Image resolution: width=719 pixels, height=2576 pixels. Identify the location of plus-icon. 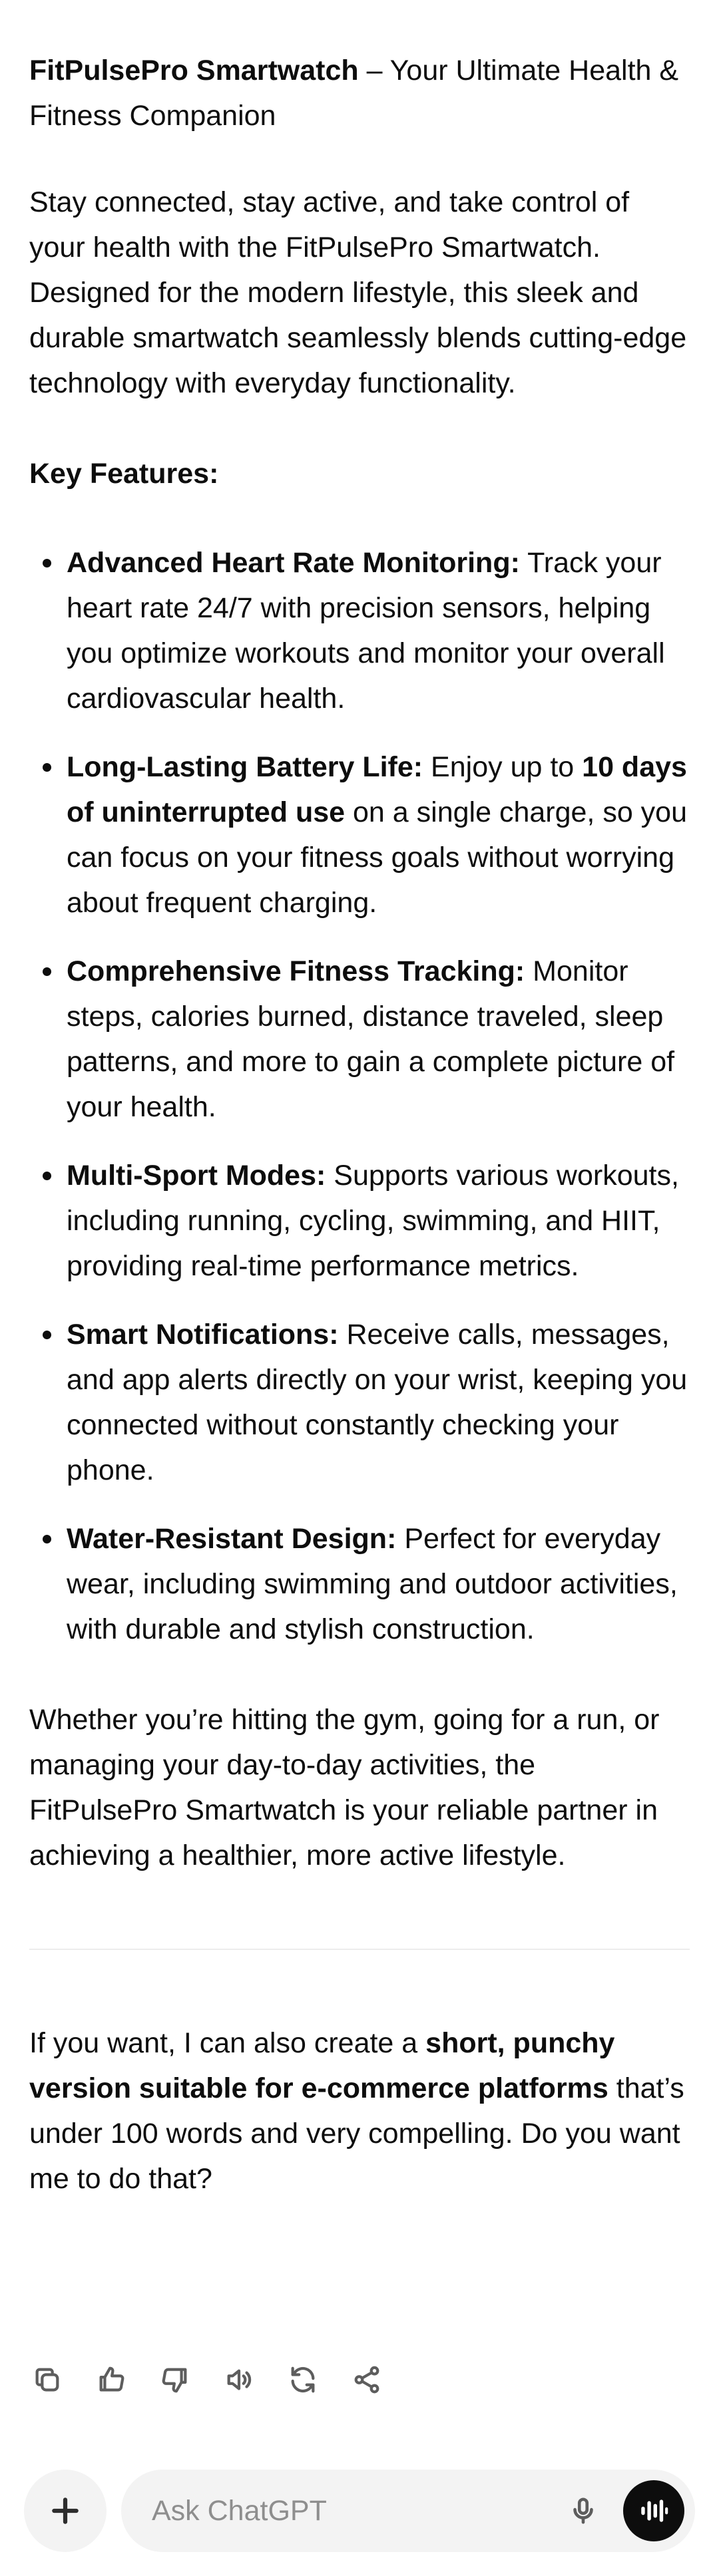
(65, 2510).